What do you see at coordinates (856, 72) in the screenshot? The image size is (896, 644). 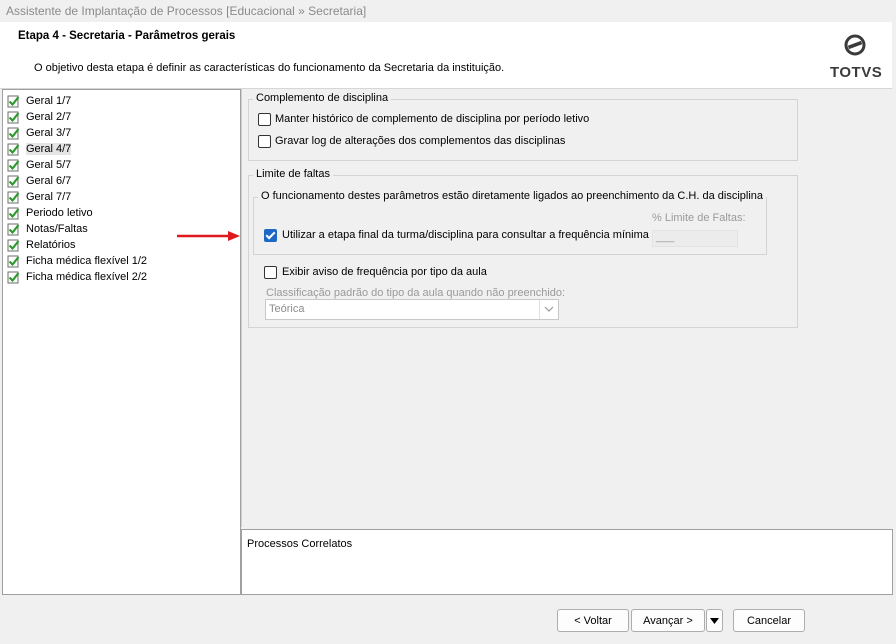 I see `logo-text: TOTVS` at bounding box center [856, 72].